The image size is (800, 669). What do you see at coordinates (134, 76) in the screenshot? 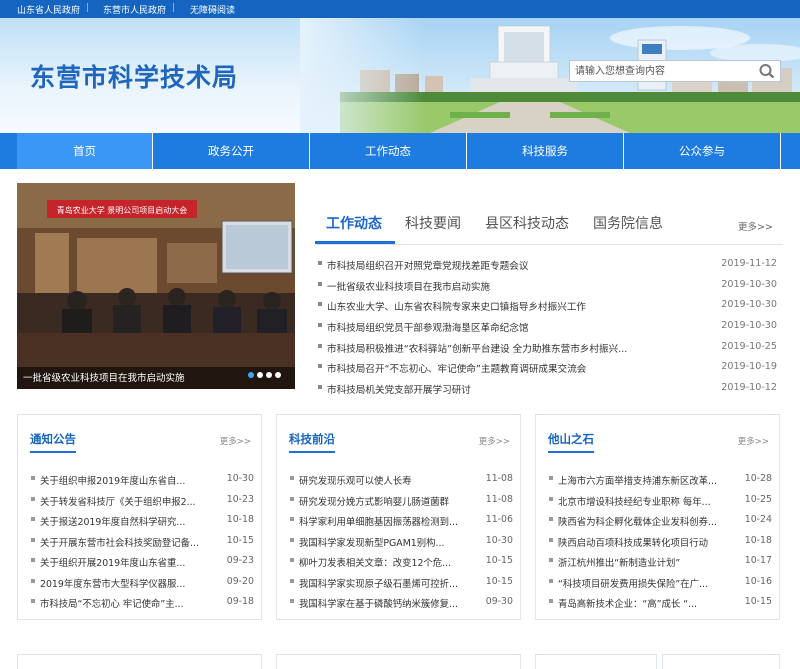
I see `site-title: 东营市科学技术局` at bounding box center [134, 76].